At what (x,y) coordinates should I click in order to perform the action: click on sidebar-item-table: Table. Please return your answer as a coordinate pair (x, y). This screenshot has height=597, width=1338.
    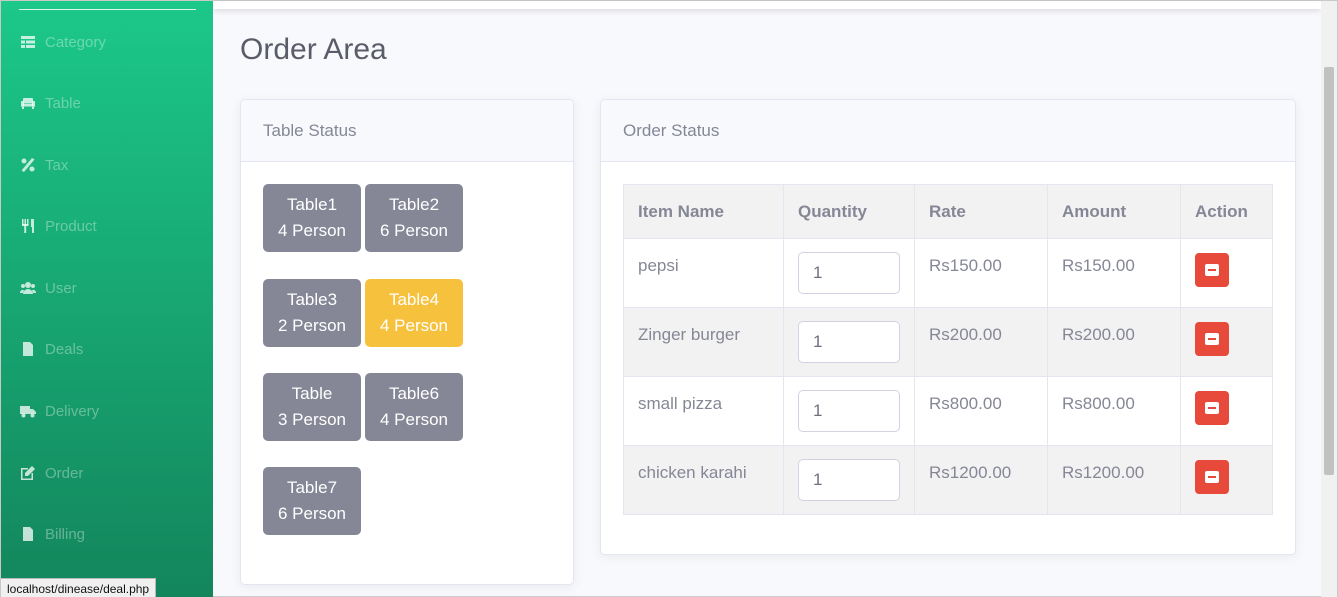
    Looking at the image, I should click on (50, 103).